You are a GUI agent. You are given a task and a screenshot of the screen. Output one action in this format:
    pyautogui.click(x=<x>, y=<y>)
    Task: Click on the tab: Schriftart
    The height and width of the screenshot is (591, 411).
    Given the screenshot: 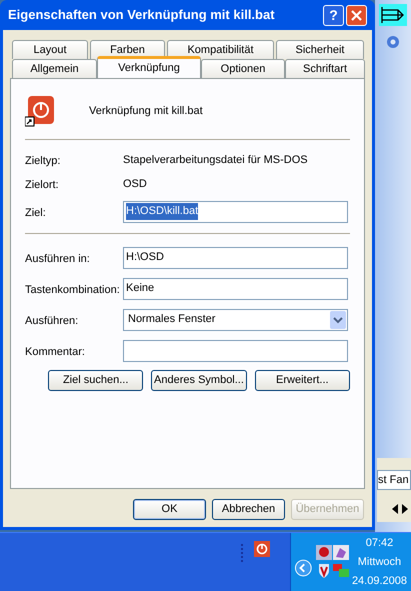 What is the action you would take?
    pyautogui.click(x=325, y=68)
    